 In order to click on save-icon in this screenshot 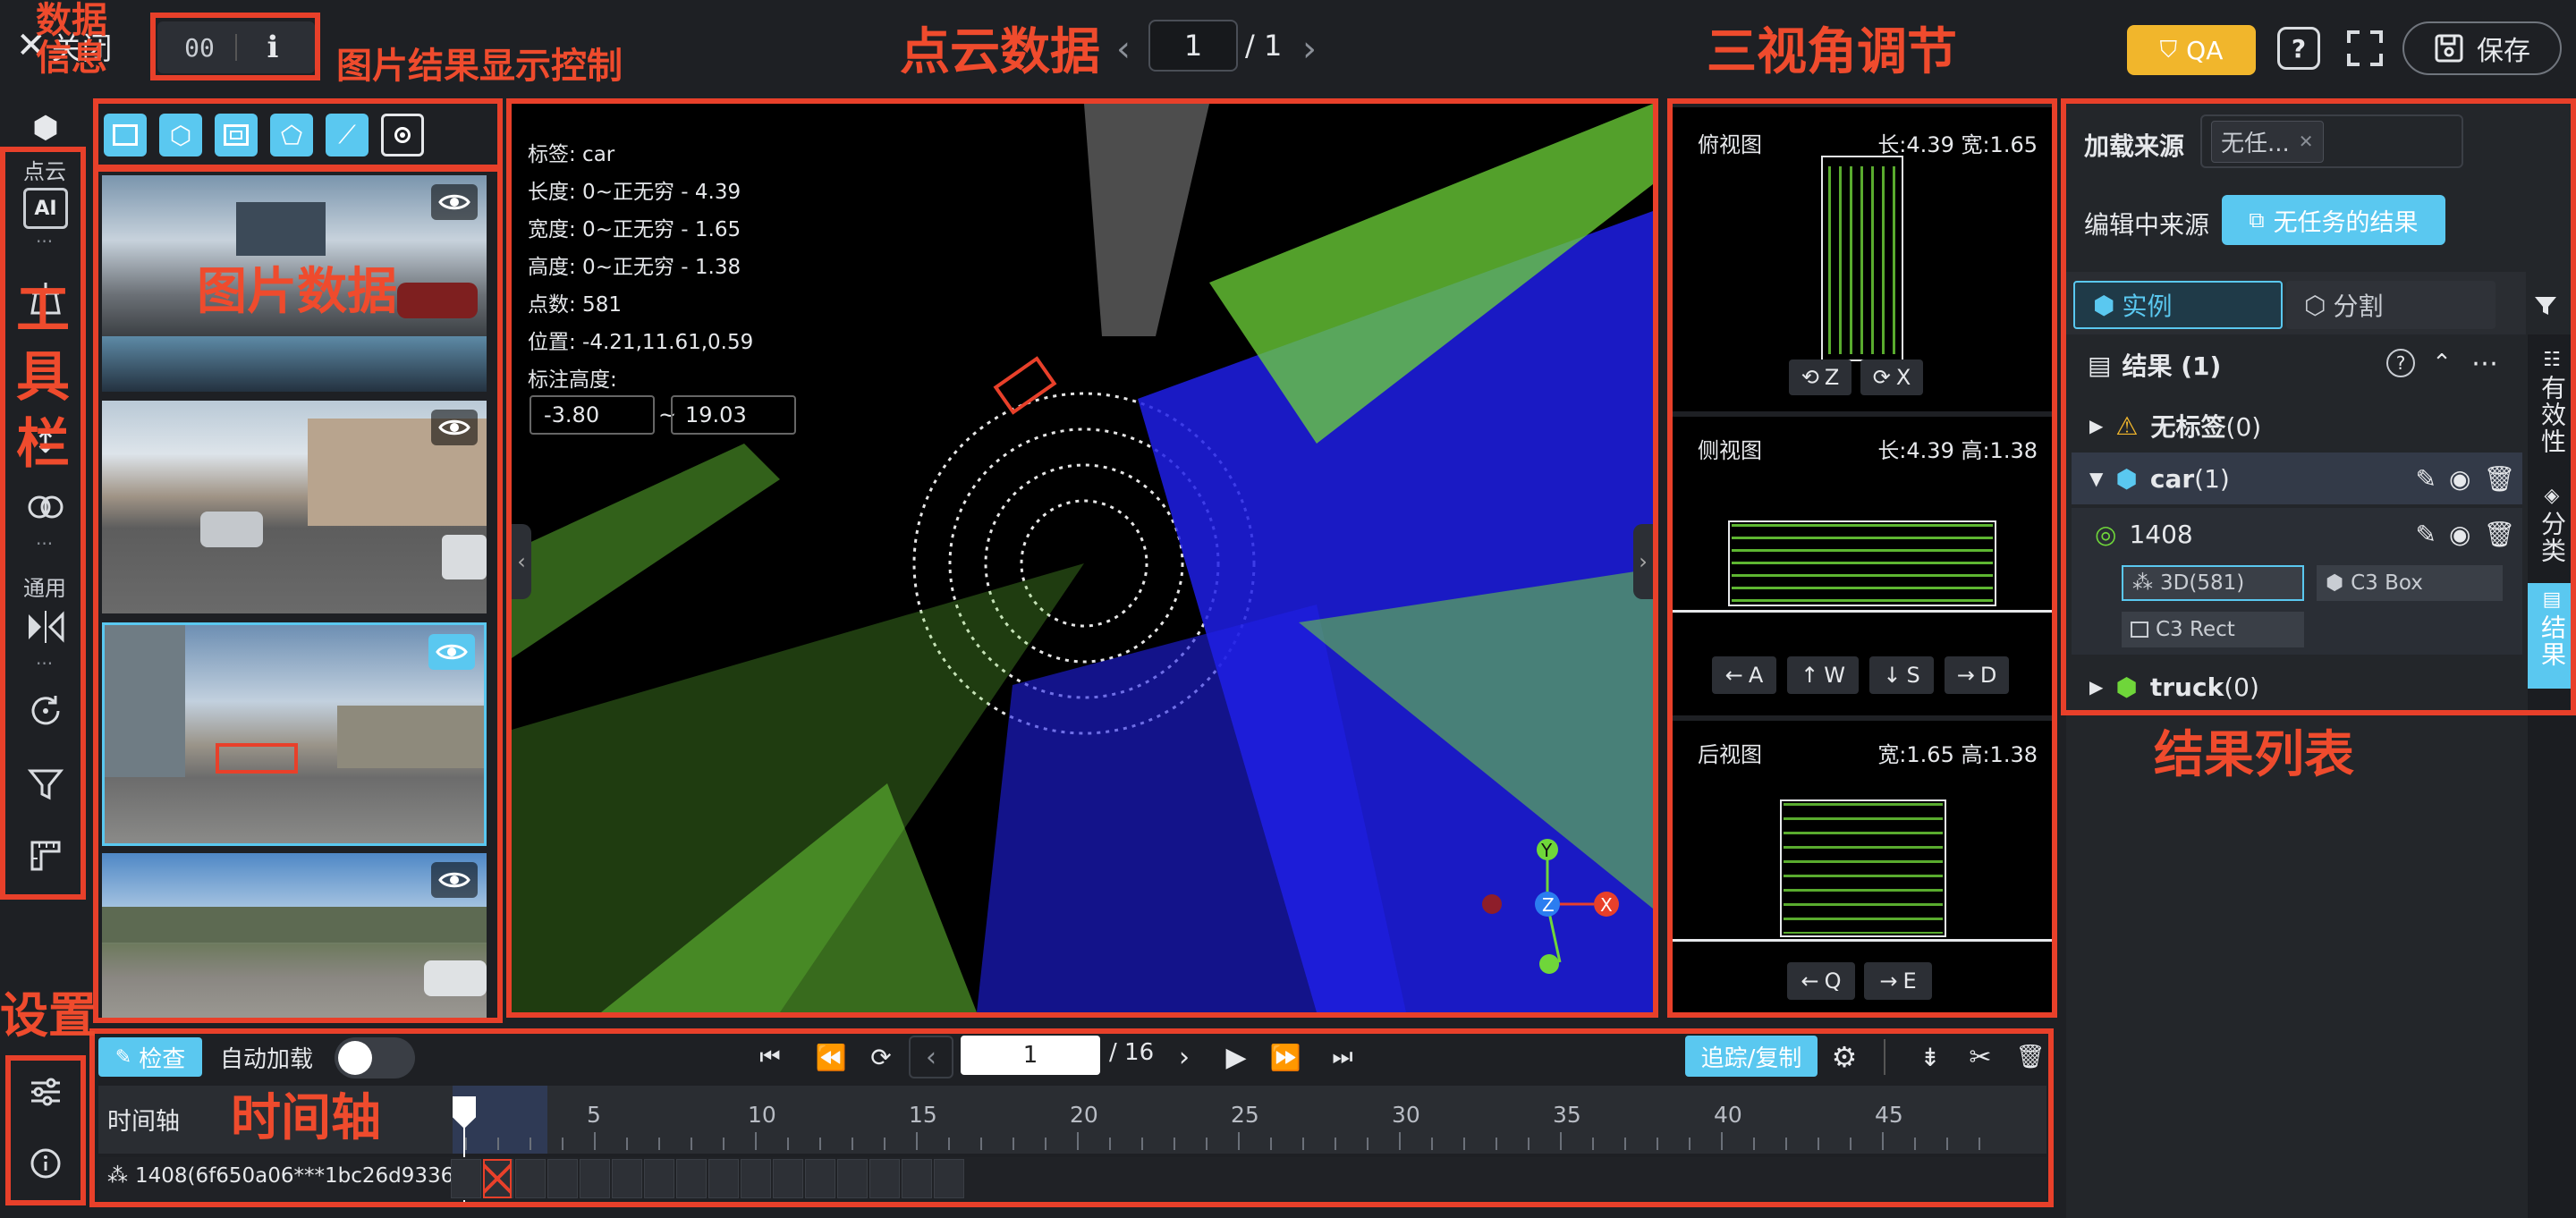, I will do `click(2449, 48)`.